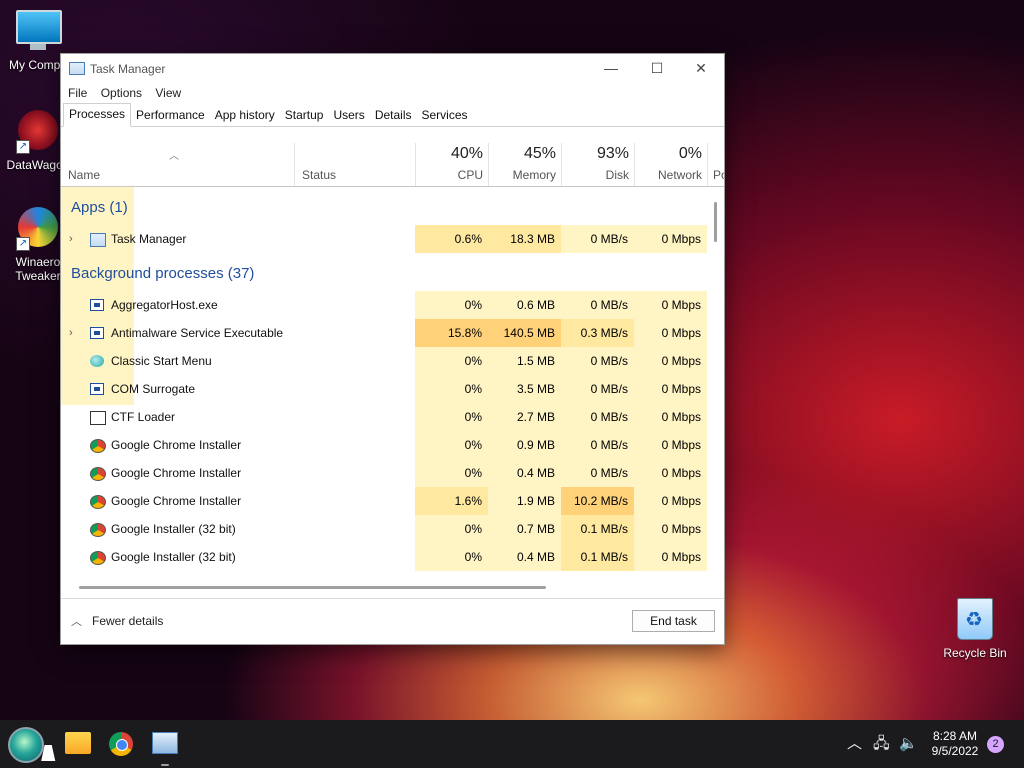 The width and height of the screenshot is (1024, 768). I want to click on winaero-icon: ↗, so click(38, 229).